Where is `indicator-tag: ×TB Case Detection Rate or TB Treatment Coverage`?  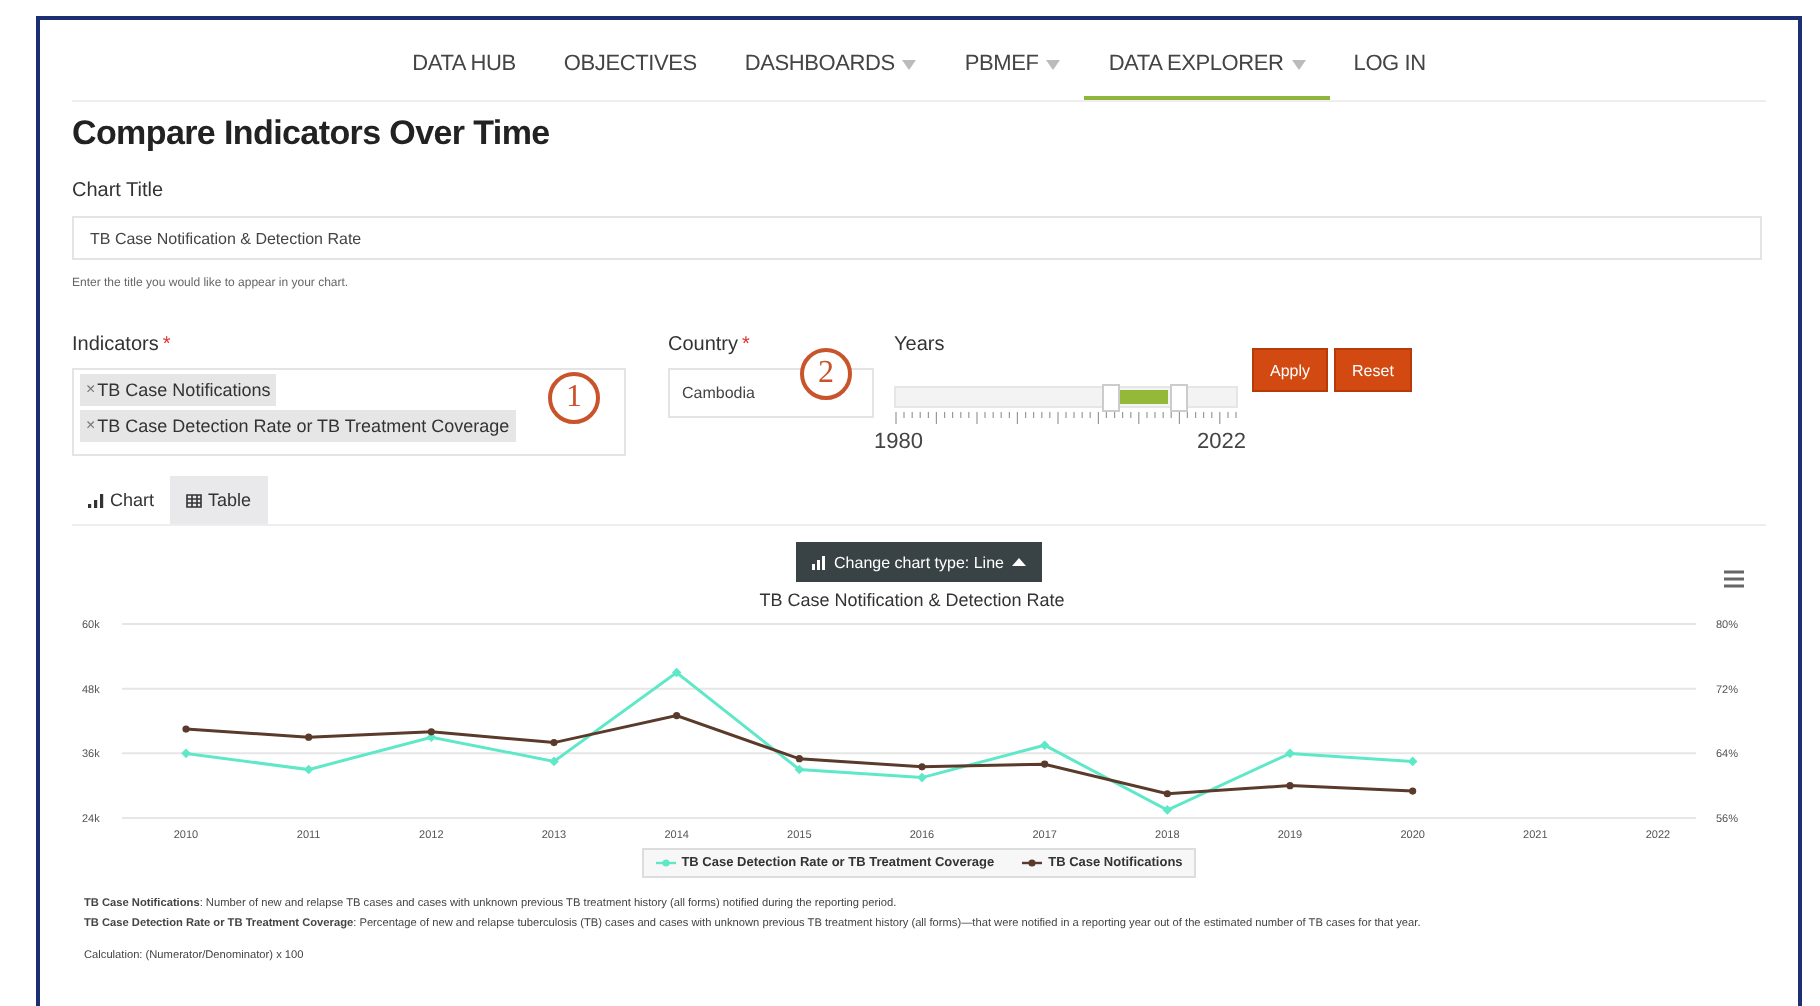 indicator-tag: ×TB Case Detection Rate or TB Treatment Coverage is located at coordinates (298, 426).